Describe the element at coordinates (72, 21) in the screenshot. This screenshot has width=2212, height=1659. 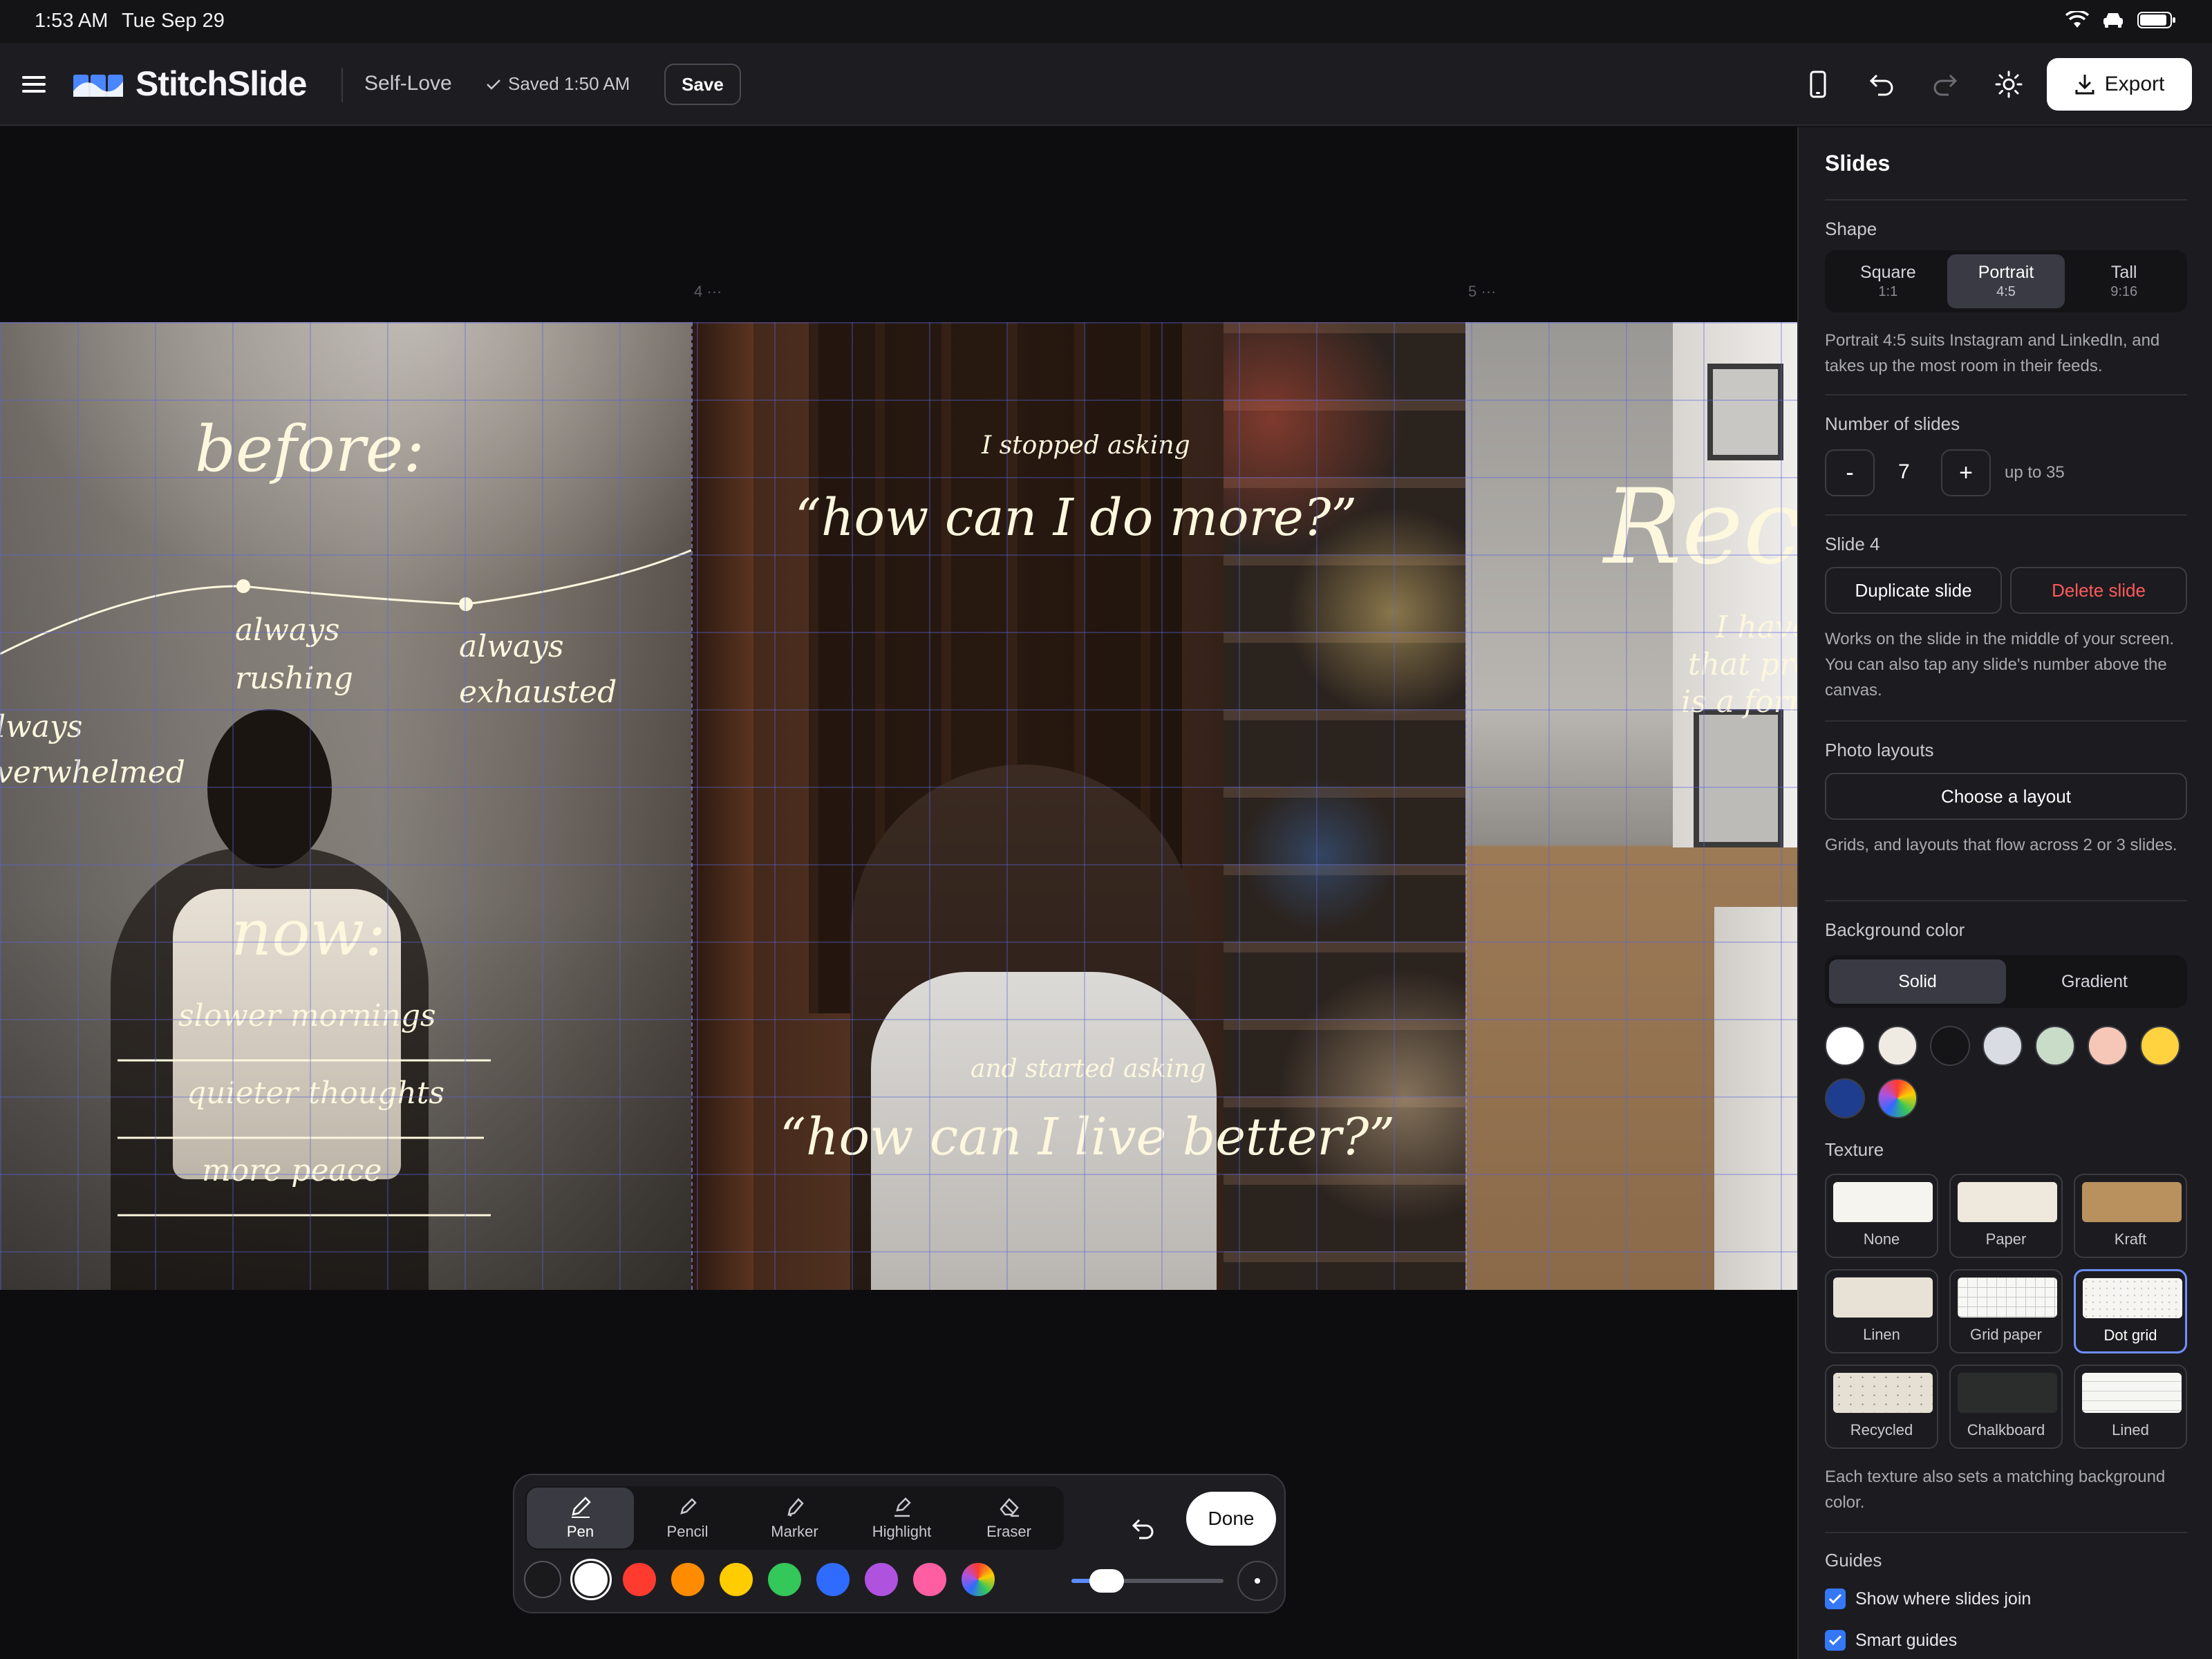
I see `status-time: 1:53 AM` at that location.